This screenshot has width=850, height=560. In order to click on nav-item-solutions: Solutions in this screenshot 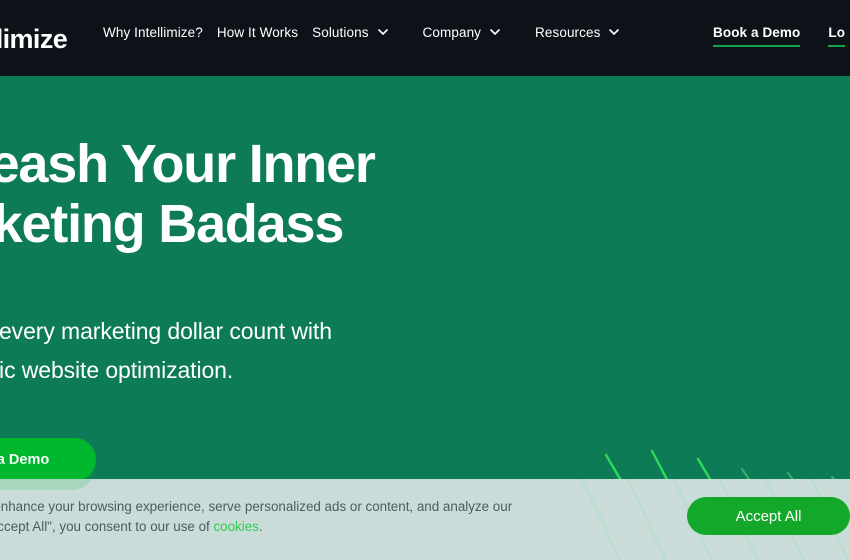, I will do `click(350, 32)`.